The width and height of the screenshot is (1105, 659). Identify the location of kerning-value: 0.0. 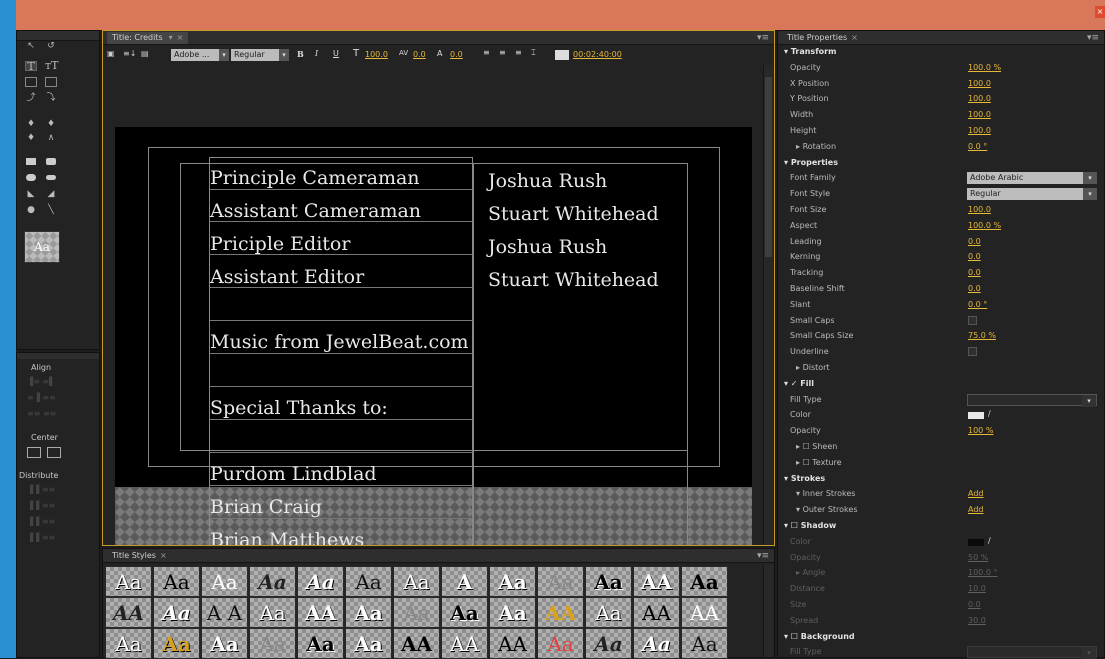
(419, 54).